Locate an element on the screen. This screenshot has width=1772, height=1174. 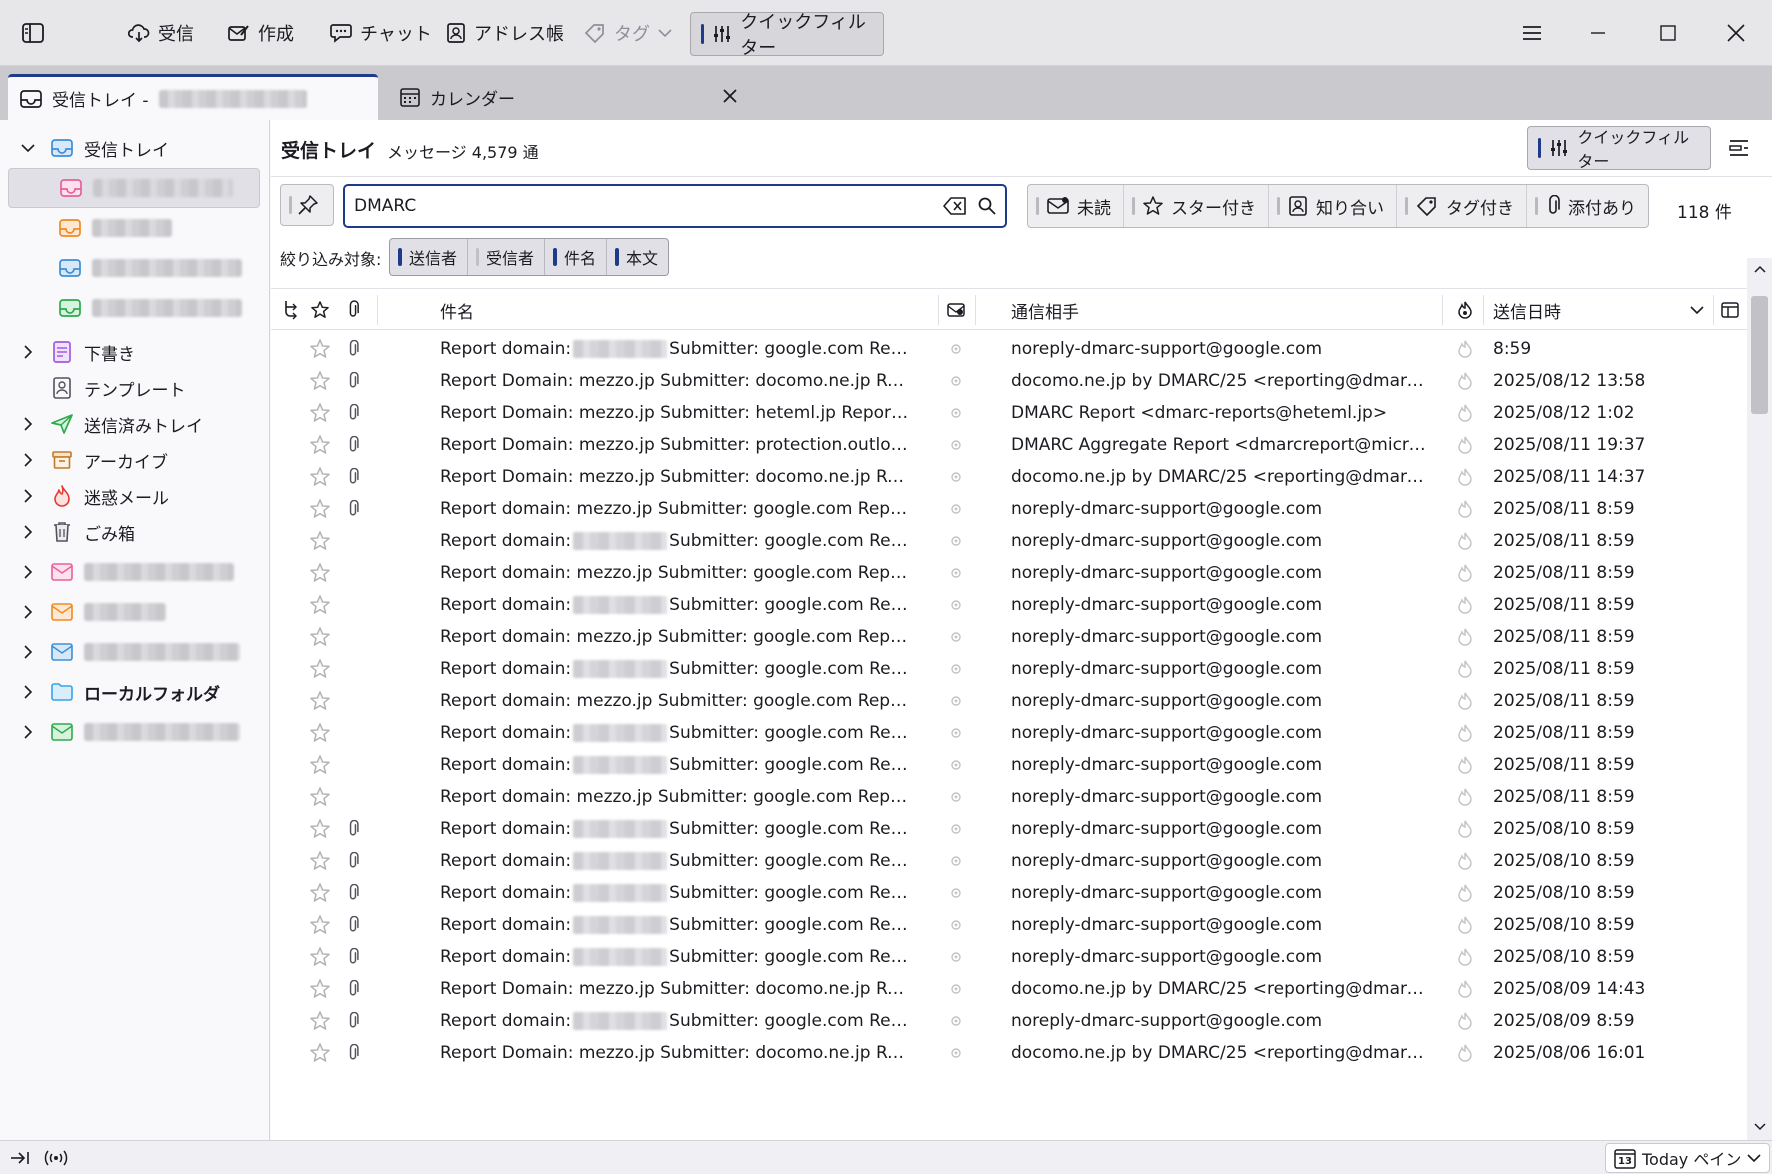
column-picker-button is located at coordinates (1730, 310).